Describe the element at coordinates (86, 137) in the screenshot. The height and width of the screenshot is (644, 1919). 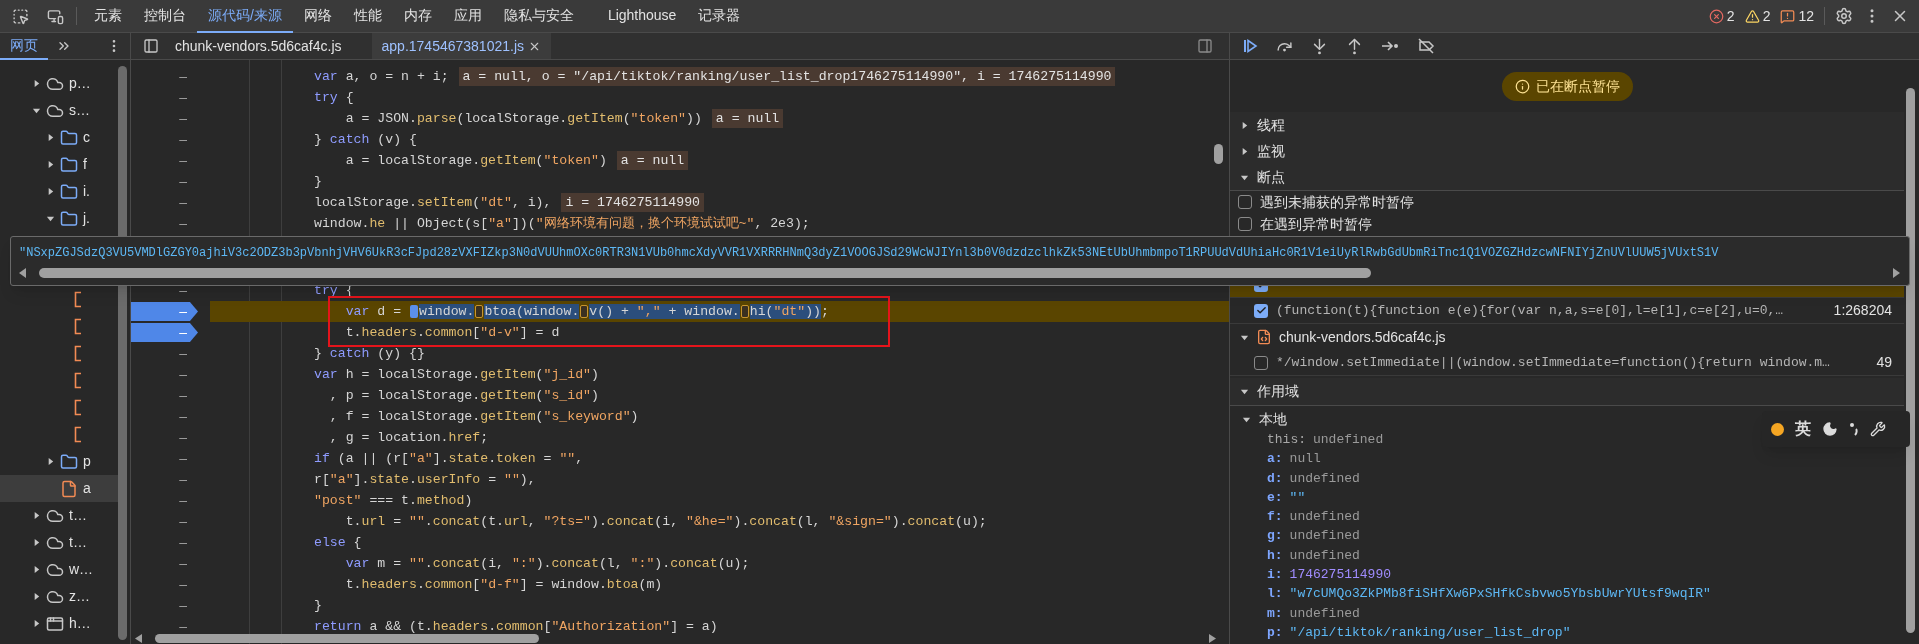
I see `tree-label: c` at that location.